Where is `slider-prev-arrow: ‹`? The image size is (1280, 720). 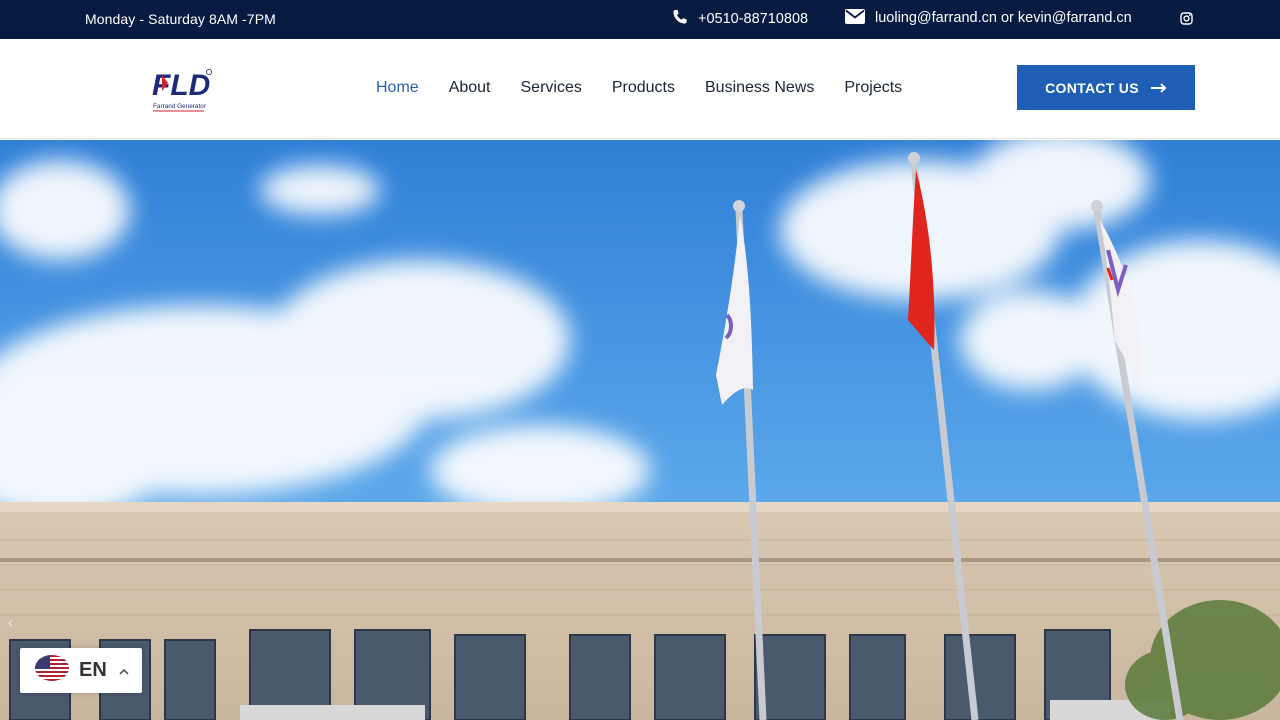
slider-prev-arrow: ‹ is located at coordinates (10, 622).